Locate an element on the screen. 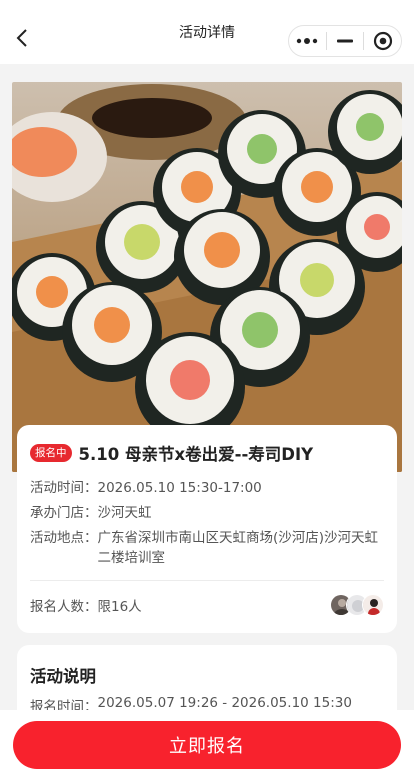  more-dots-icon is located at coordinates (307, 41).